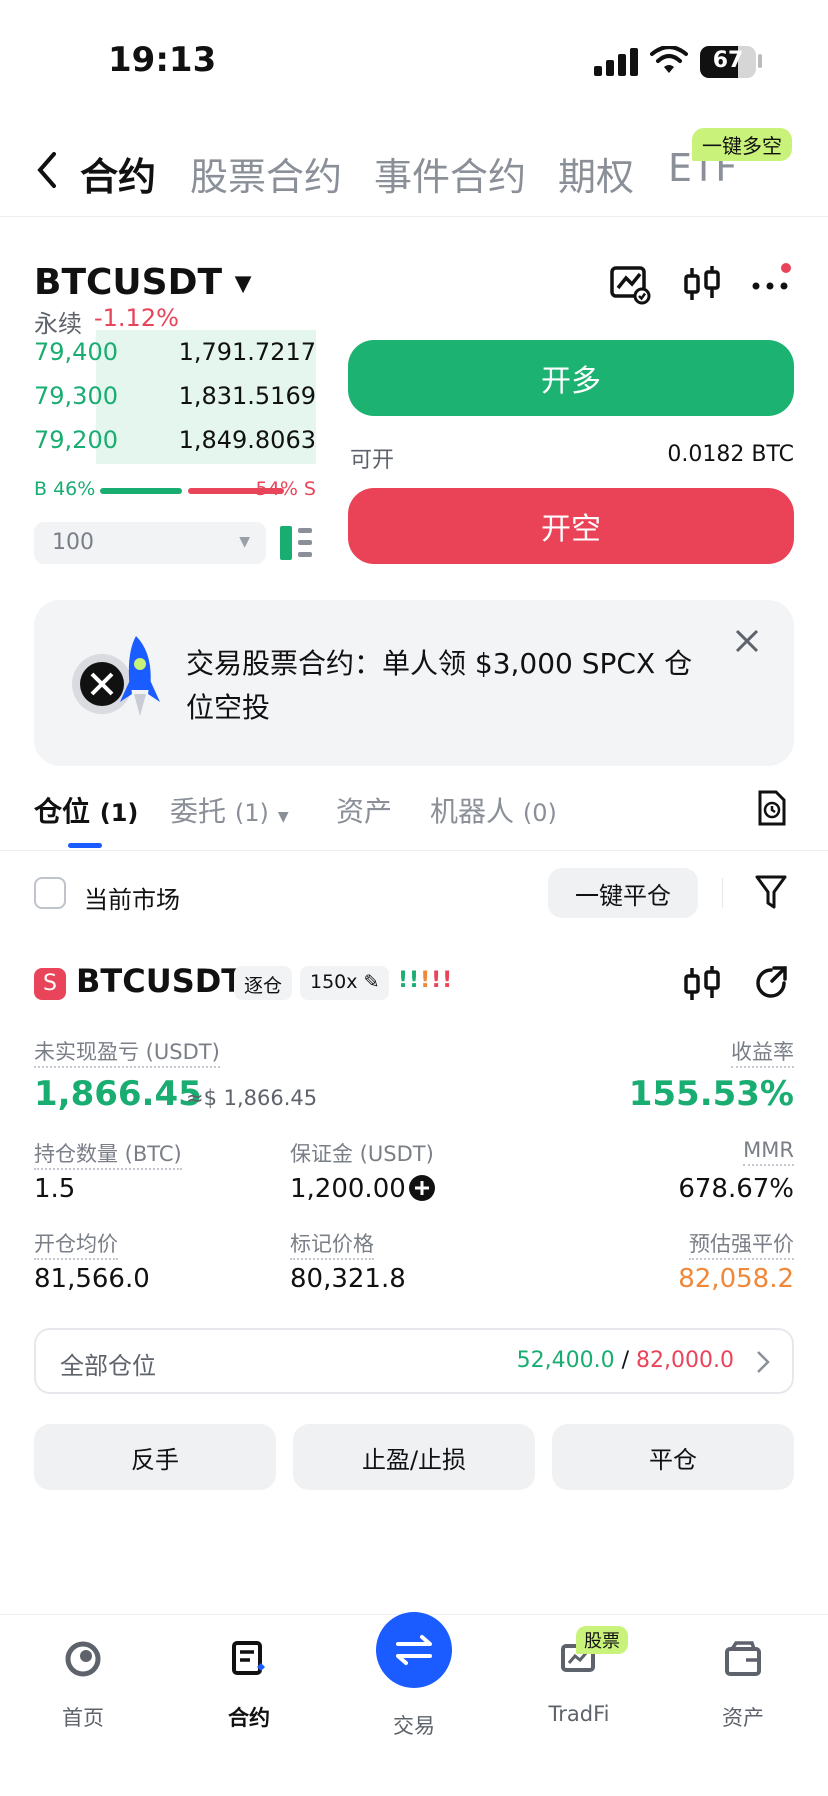 This screenshot has height=1796, width=828. Describe the element at coordinates (297, 543) in the screenshot. I see `orderbook-layout-icon` at that location.